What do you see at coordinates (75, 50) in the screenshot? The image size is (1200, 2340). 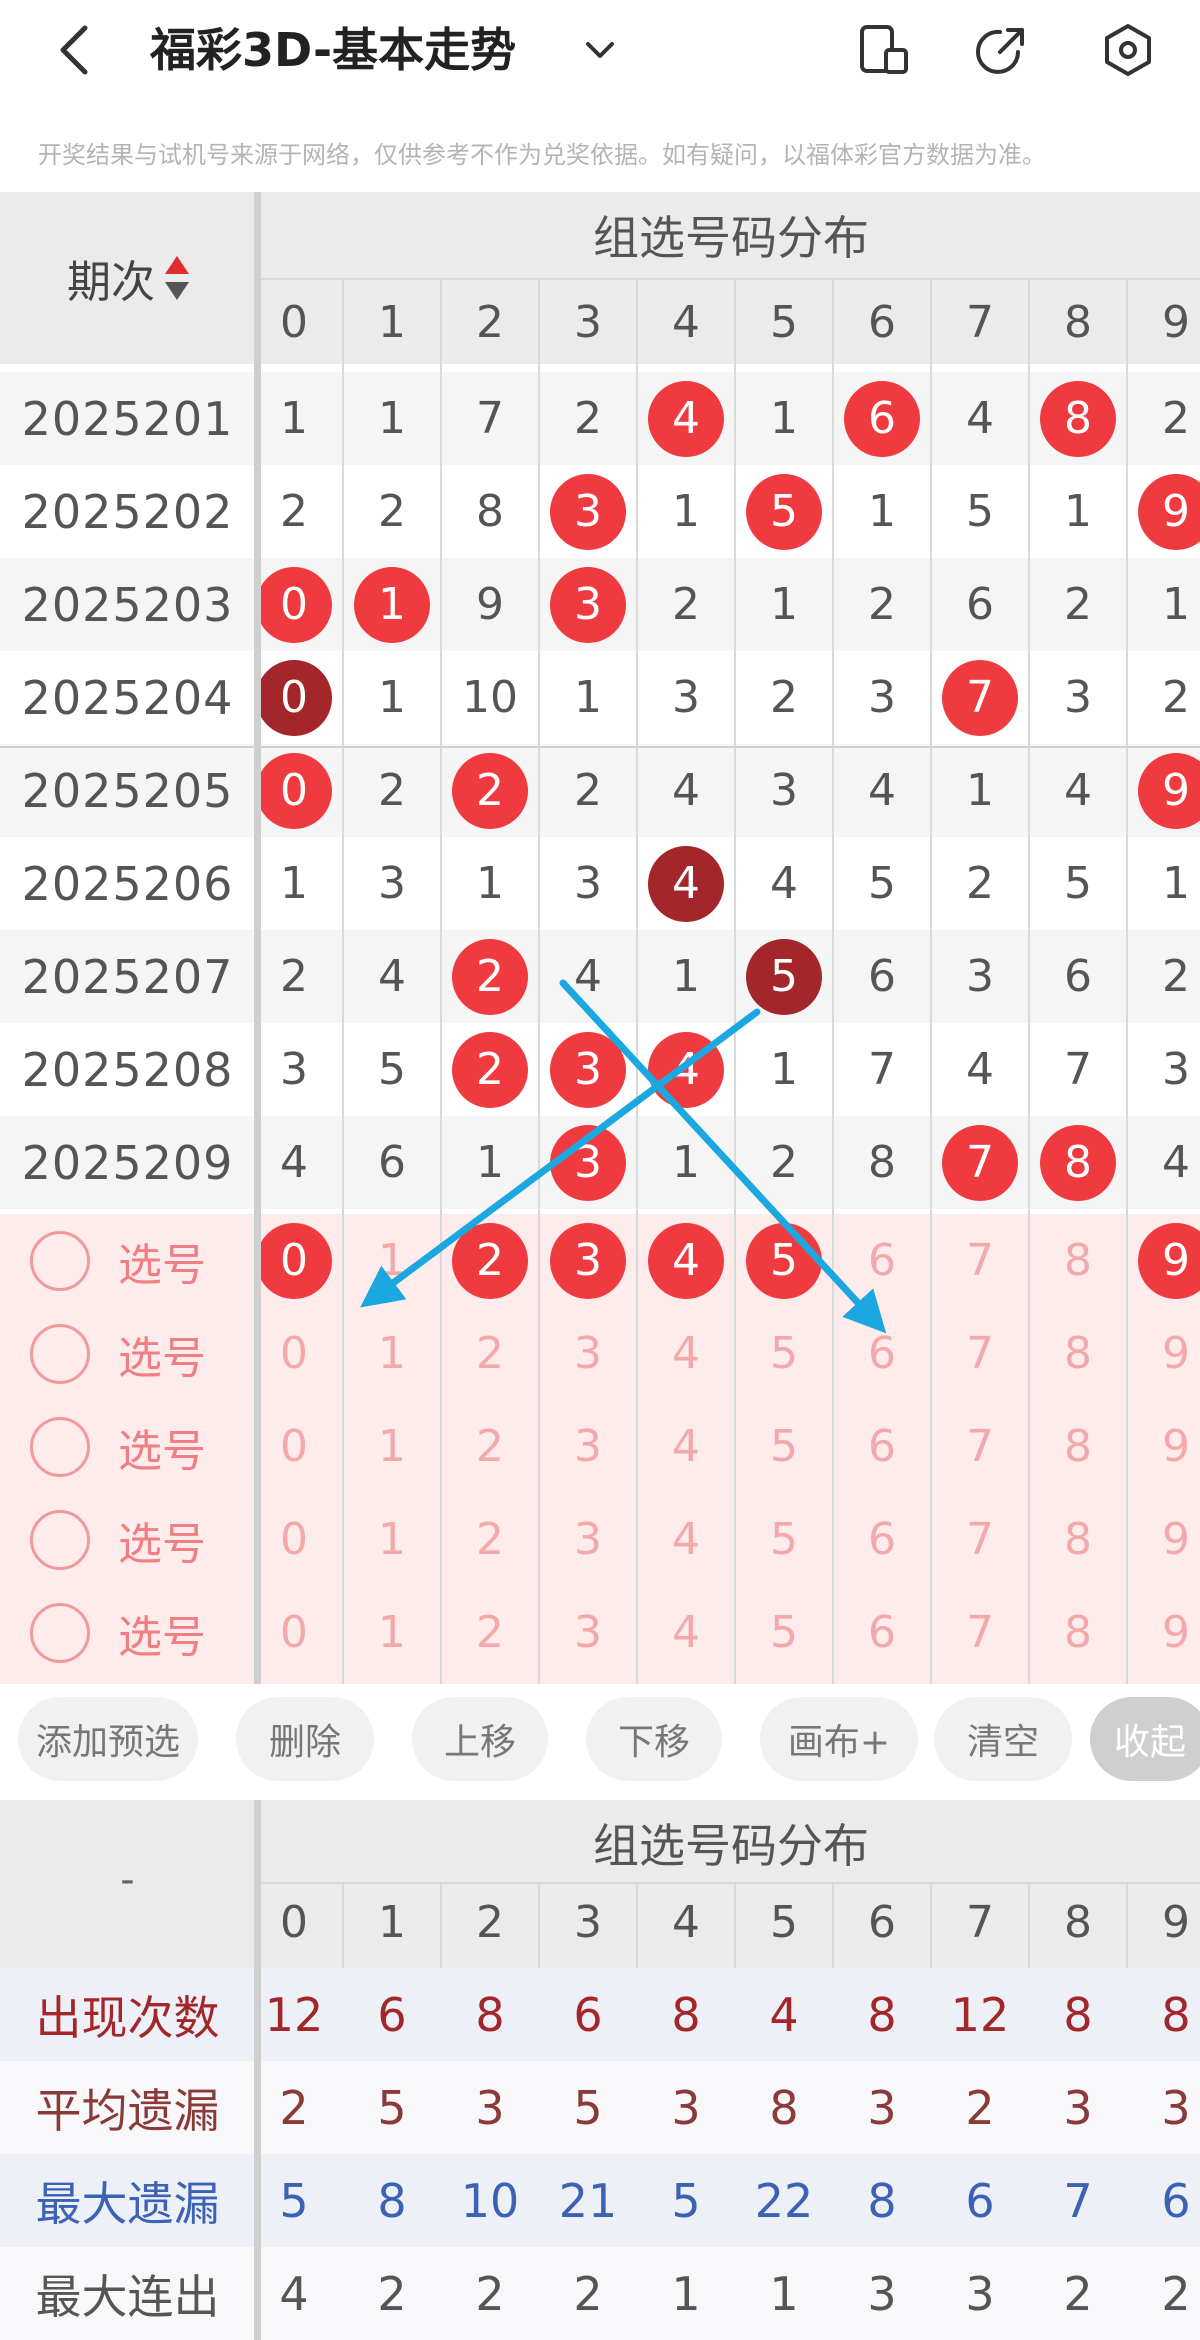 I see `back-arrow-icon` at bounding box center [75, 50].